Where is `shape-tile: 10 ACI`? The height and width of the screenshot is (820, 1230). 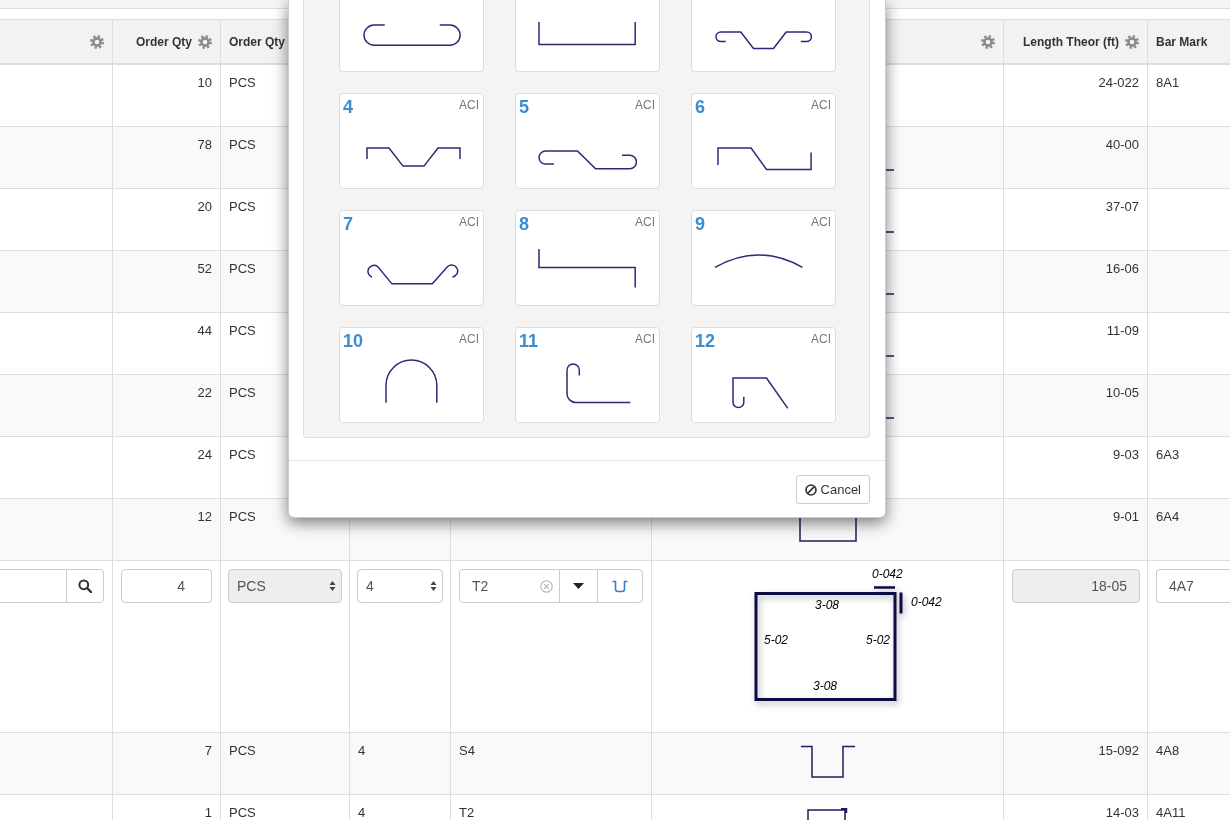 shape-tile: 10 ACI is located at coordinates (411, 375).